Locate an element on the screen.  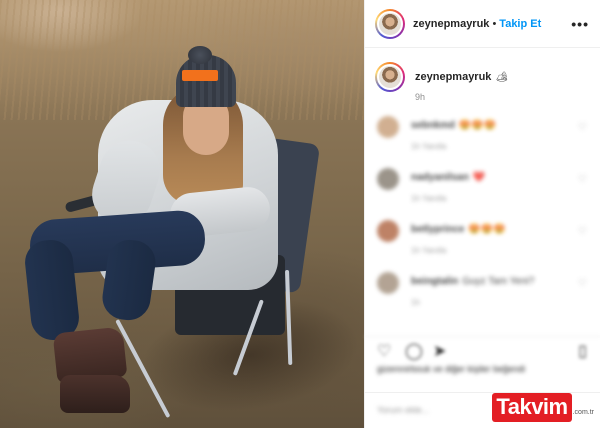
heart-icon: ♡ is located at coordinates (384, 351).